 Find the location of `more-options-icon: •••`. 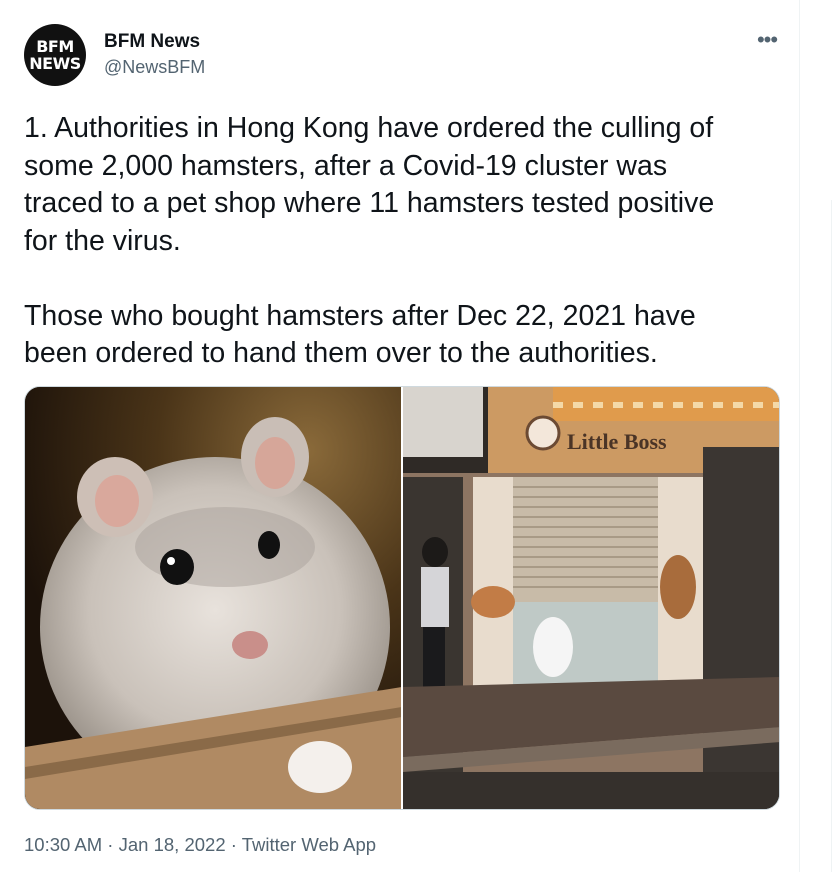

more-options-icon: ••• is located at coordinates (767, 40).